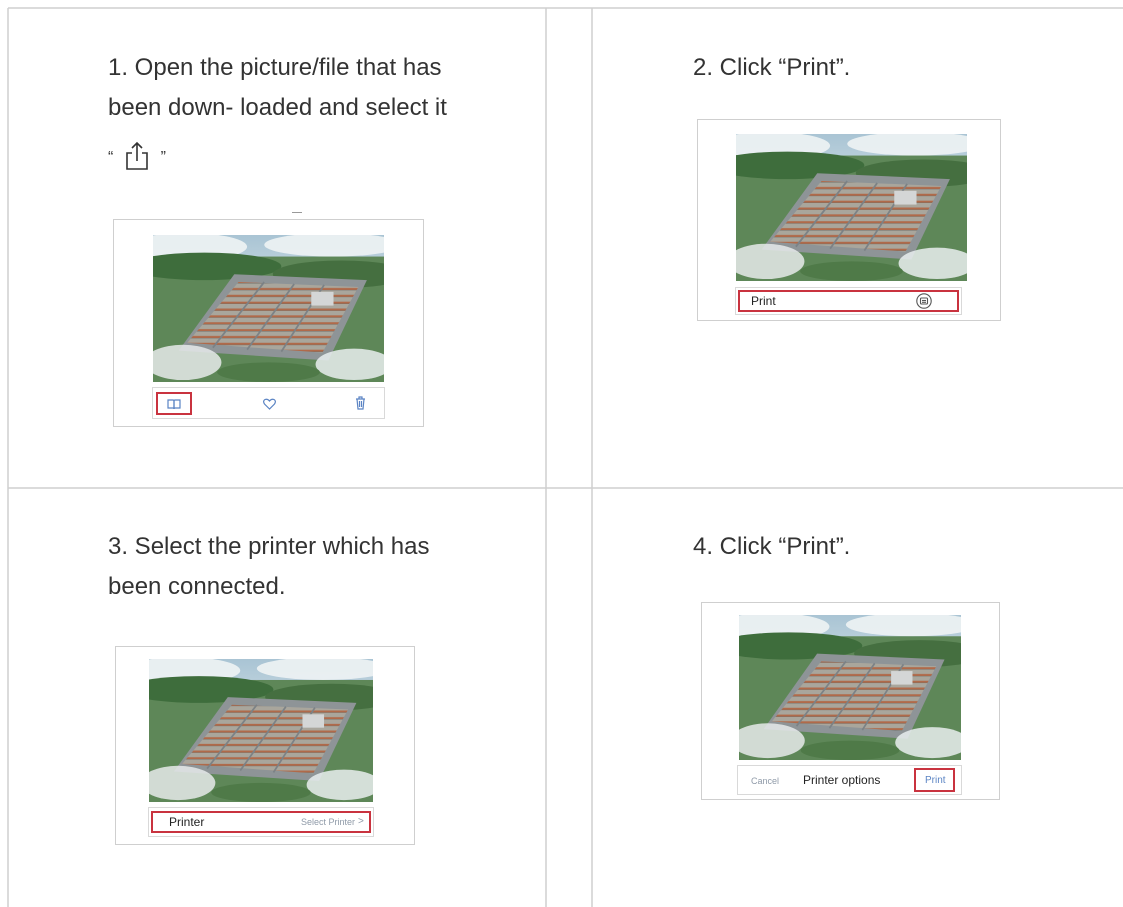 This screenshot has height=907, width=1123. I want to click on print-button: Print, so click(935, 780).